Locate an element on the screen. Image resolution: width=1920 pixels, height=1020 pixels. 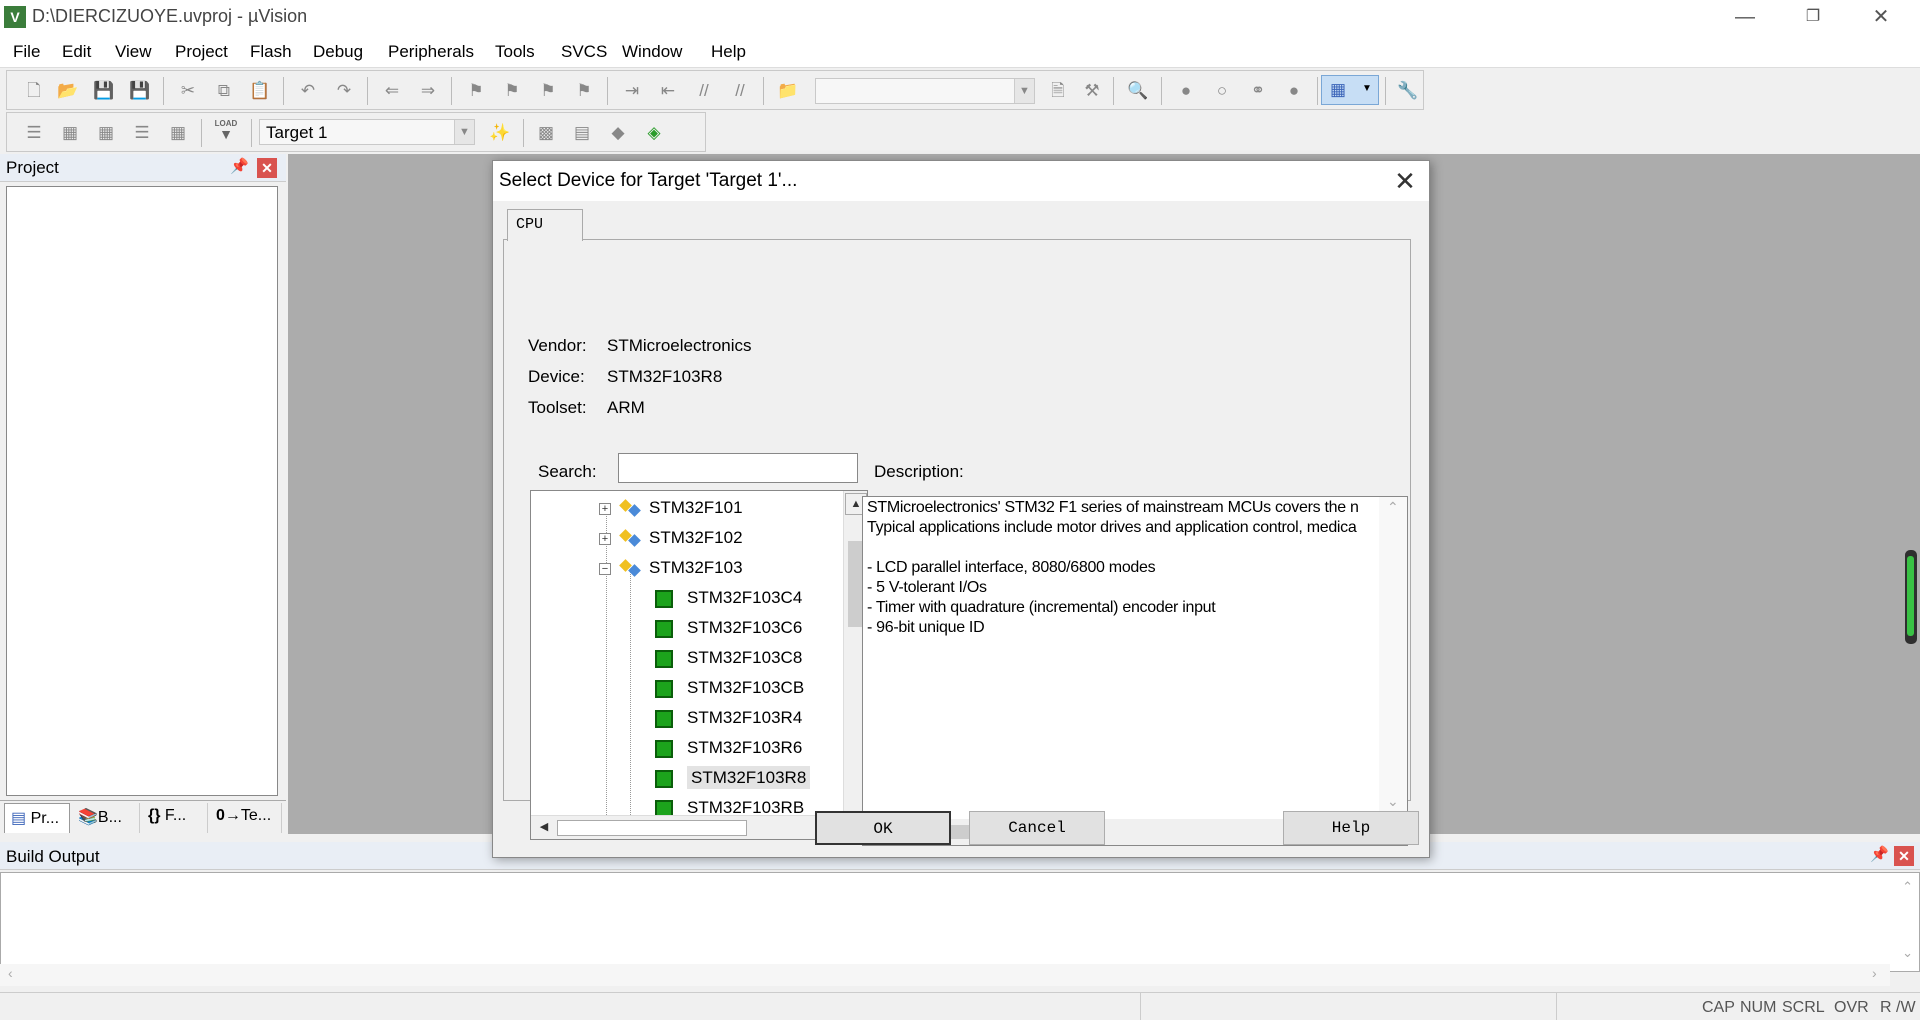
bookmark-previous-icon: ⚑ is located at coordinates (512, 91).